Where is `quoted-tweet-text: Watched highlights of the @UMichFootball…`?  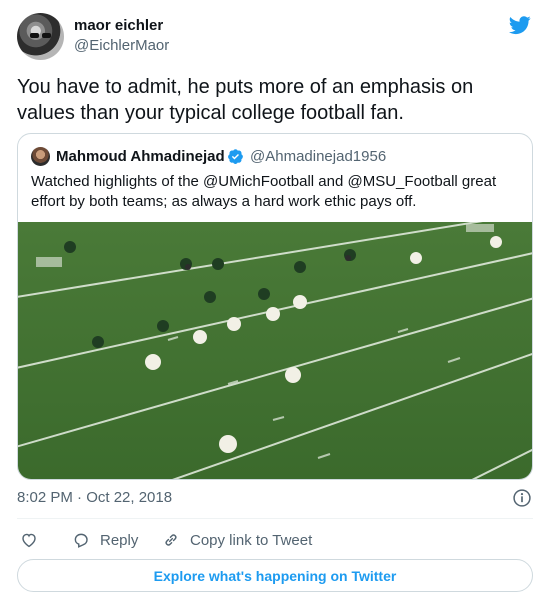
quoted-tweet-text: Watched highlights of the @UMichFootball… is located at coordinates (264, 191).